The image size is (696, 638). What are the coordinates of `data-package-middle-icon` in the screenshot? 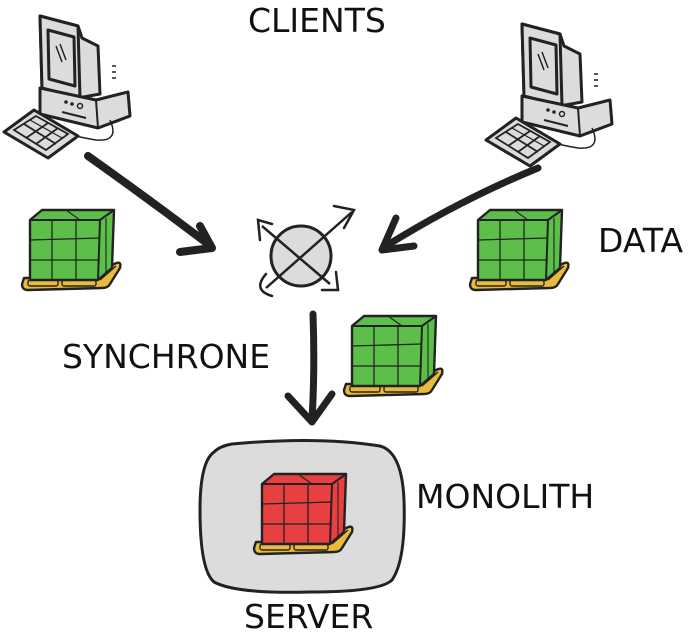 It's located at (393, 356).